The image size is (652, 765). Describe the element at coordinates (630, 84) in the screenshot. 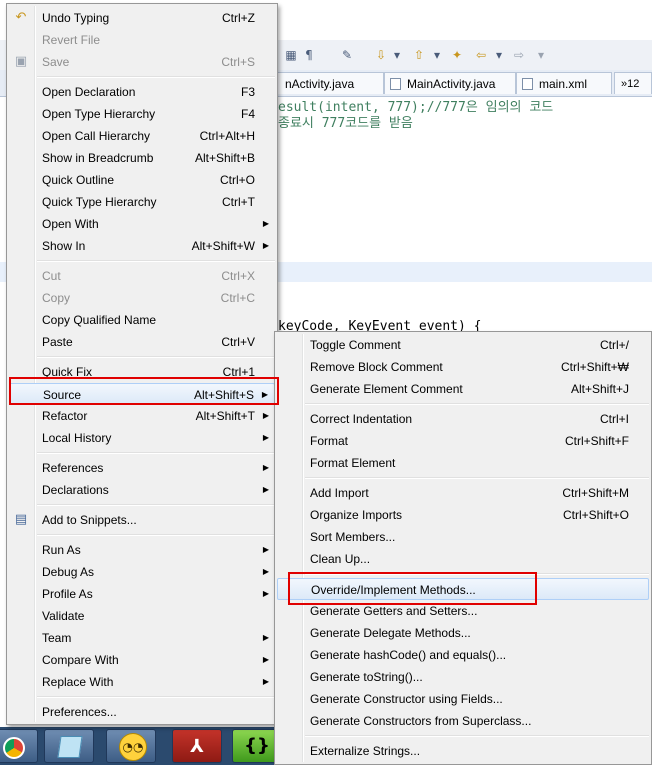

I see `tab-overflow-label: »12` at that location.